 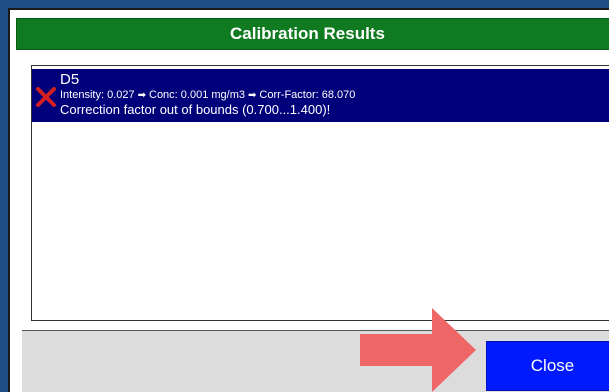 What do you see at coordinates (312, 34) in the screenshot?
I see `dialog-title: Calibration Results` at bounding box center [312, 34].